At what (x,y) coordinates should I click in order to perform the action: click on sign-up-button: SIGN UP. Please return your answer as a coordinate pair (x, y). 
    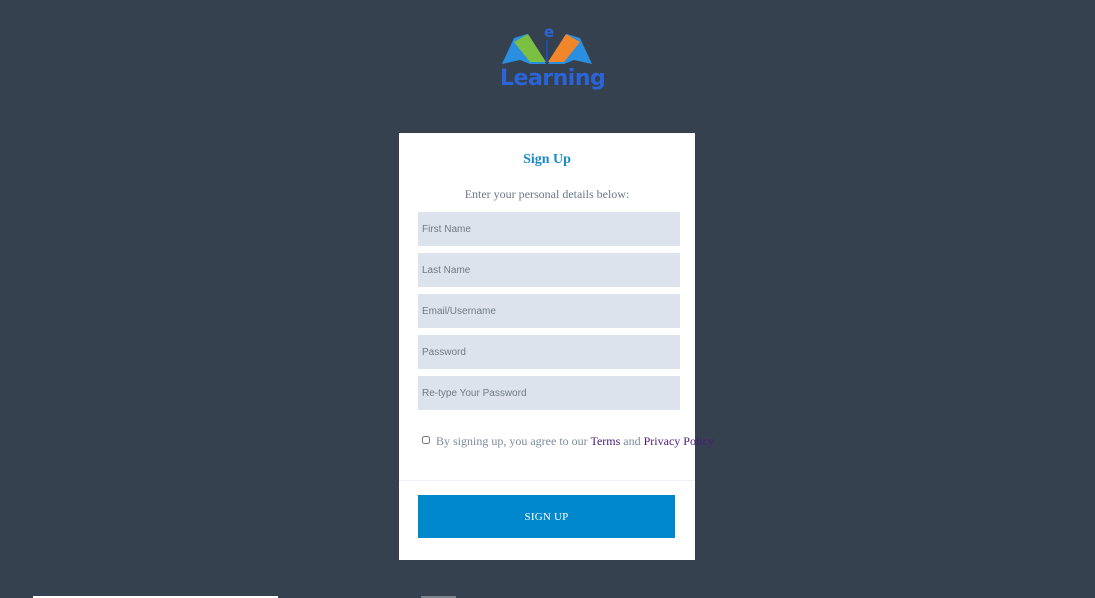
    Looking at the image, I should click on (546, 516).